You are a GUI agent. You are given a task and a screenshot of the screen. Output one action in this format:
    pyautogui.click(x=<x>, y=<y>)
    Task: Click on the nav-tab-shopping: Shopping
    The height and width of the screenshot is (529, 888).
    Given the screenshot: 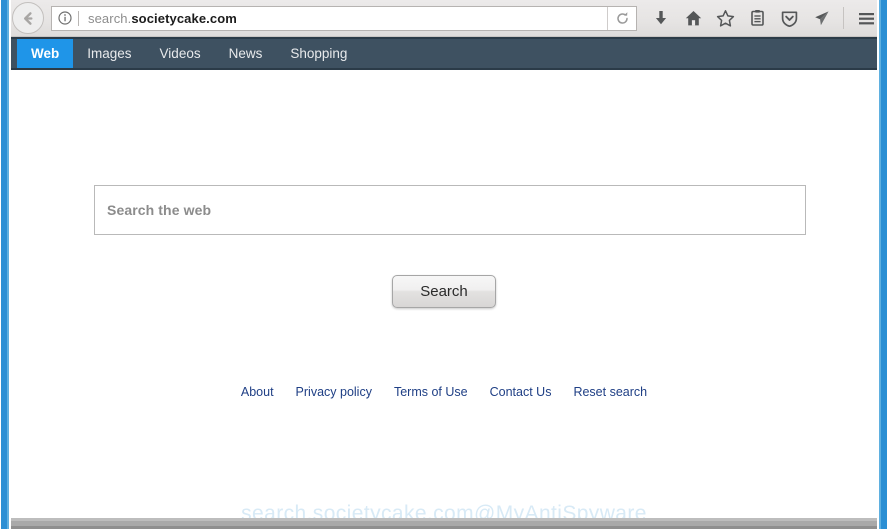 What is the action you would take?
    pyautogui.click(x=318, y=53)
    